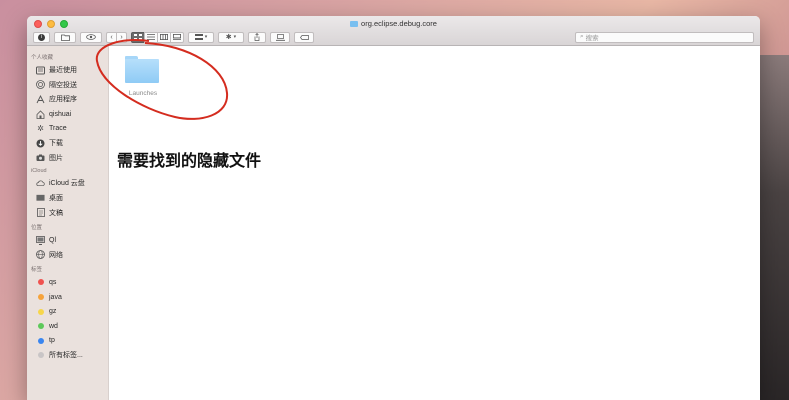  I want to click on airdrop-share-button, so click(280, 37).